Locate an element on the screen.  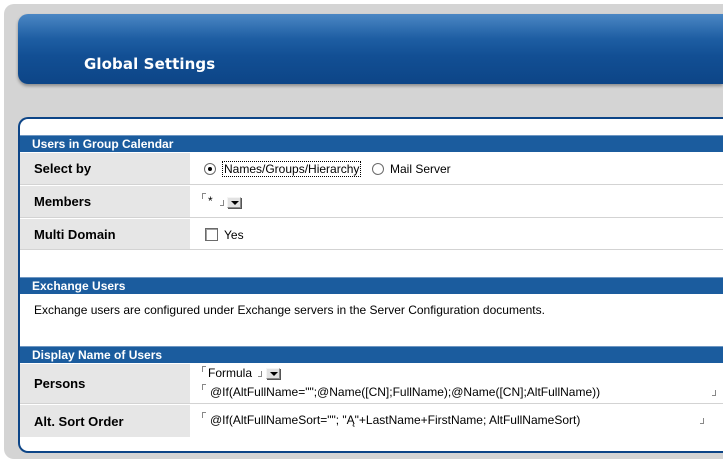
multi-domain-checkbox-label: Yes is located at coordinates (234, 235).